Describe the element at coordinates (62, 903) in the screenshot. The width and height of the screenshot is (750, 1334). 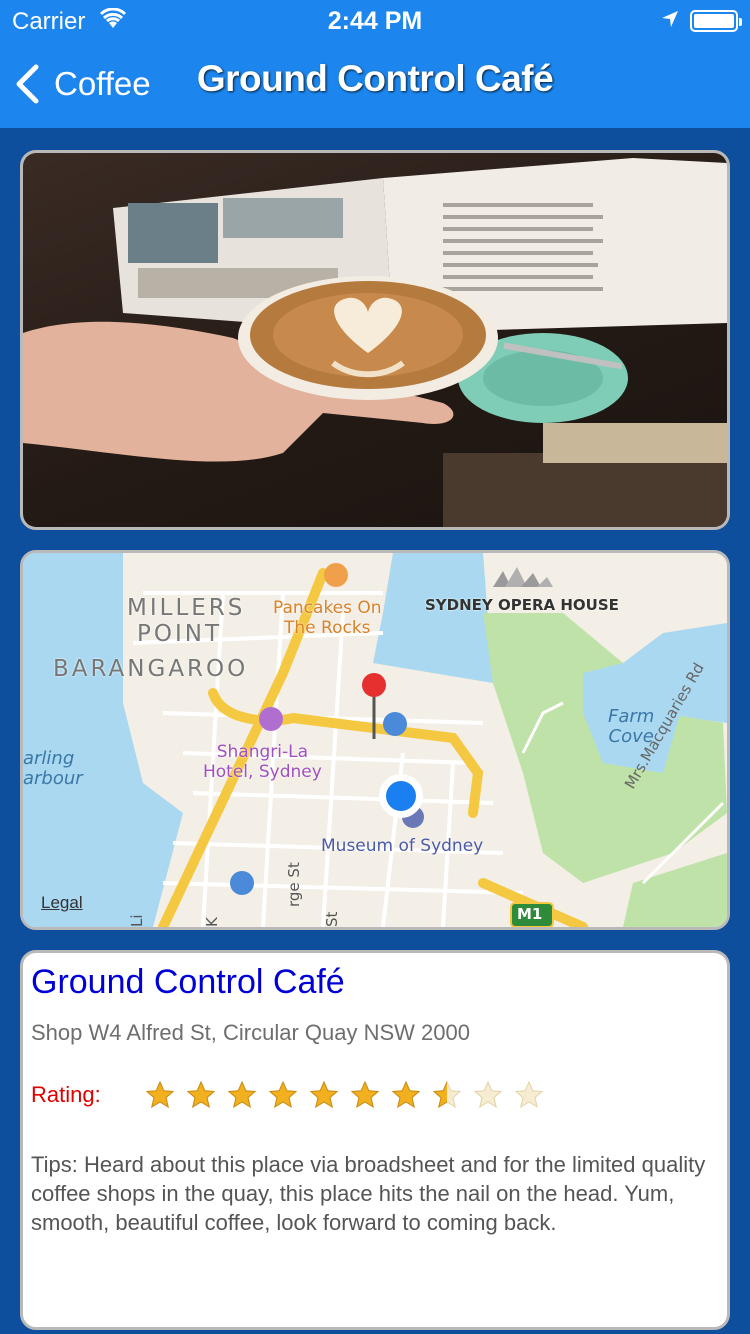
I see `map-legal-link: Legal` at that location.